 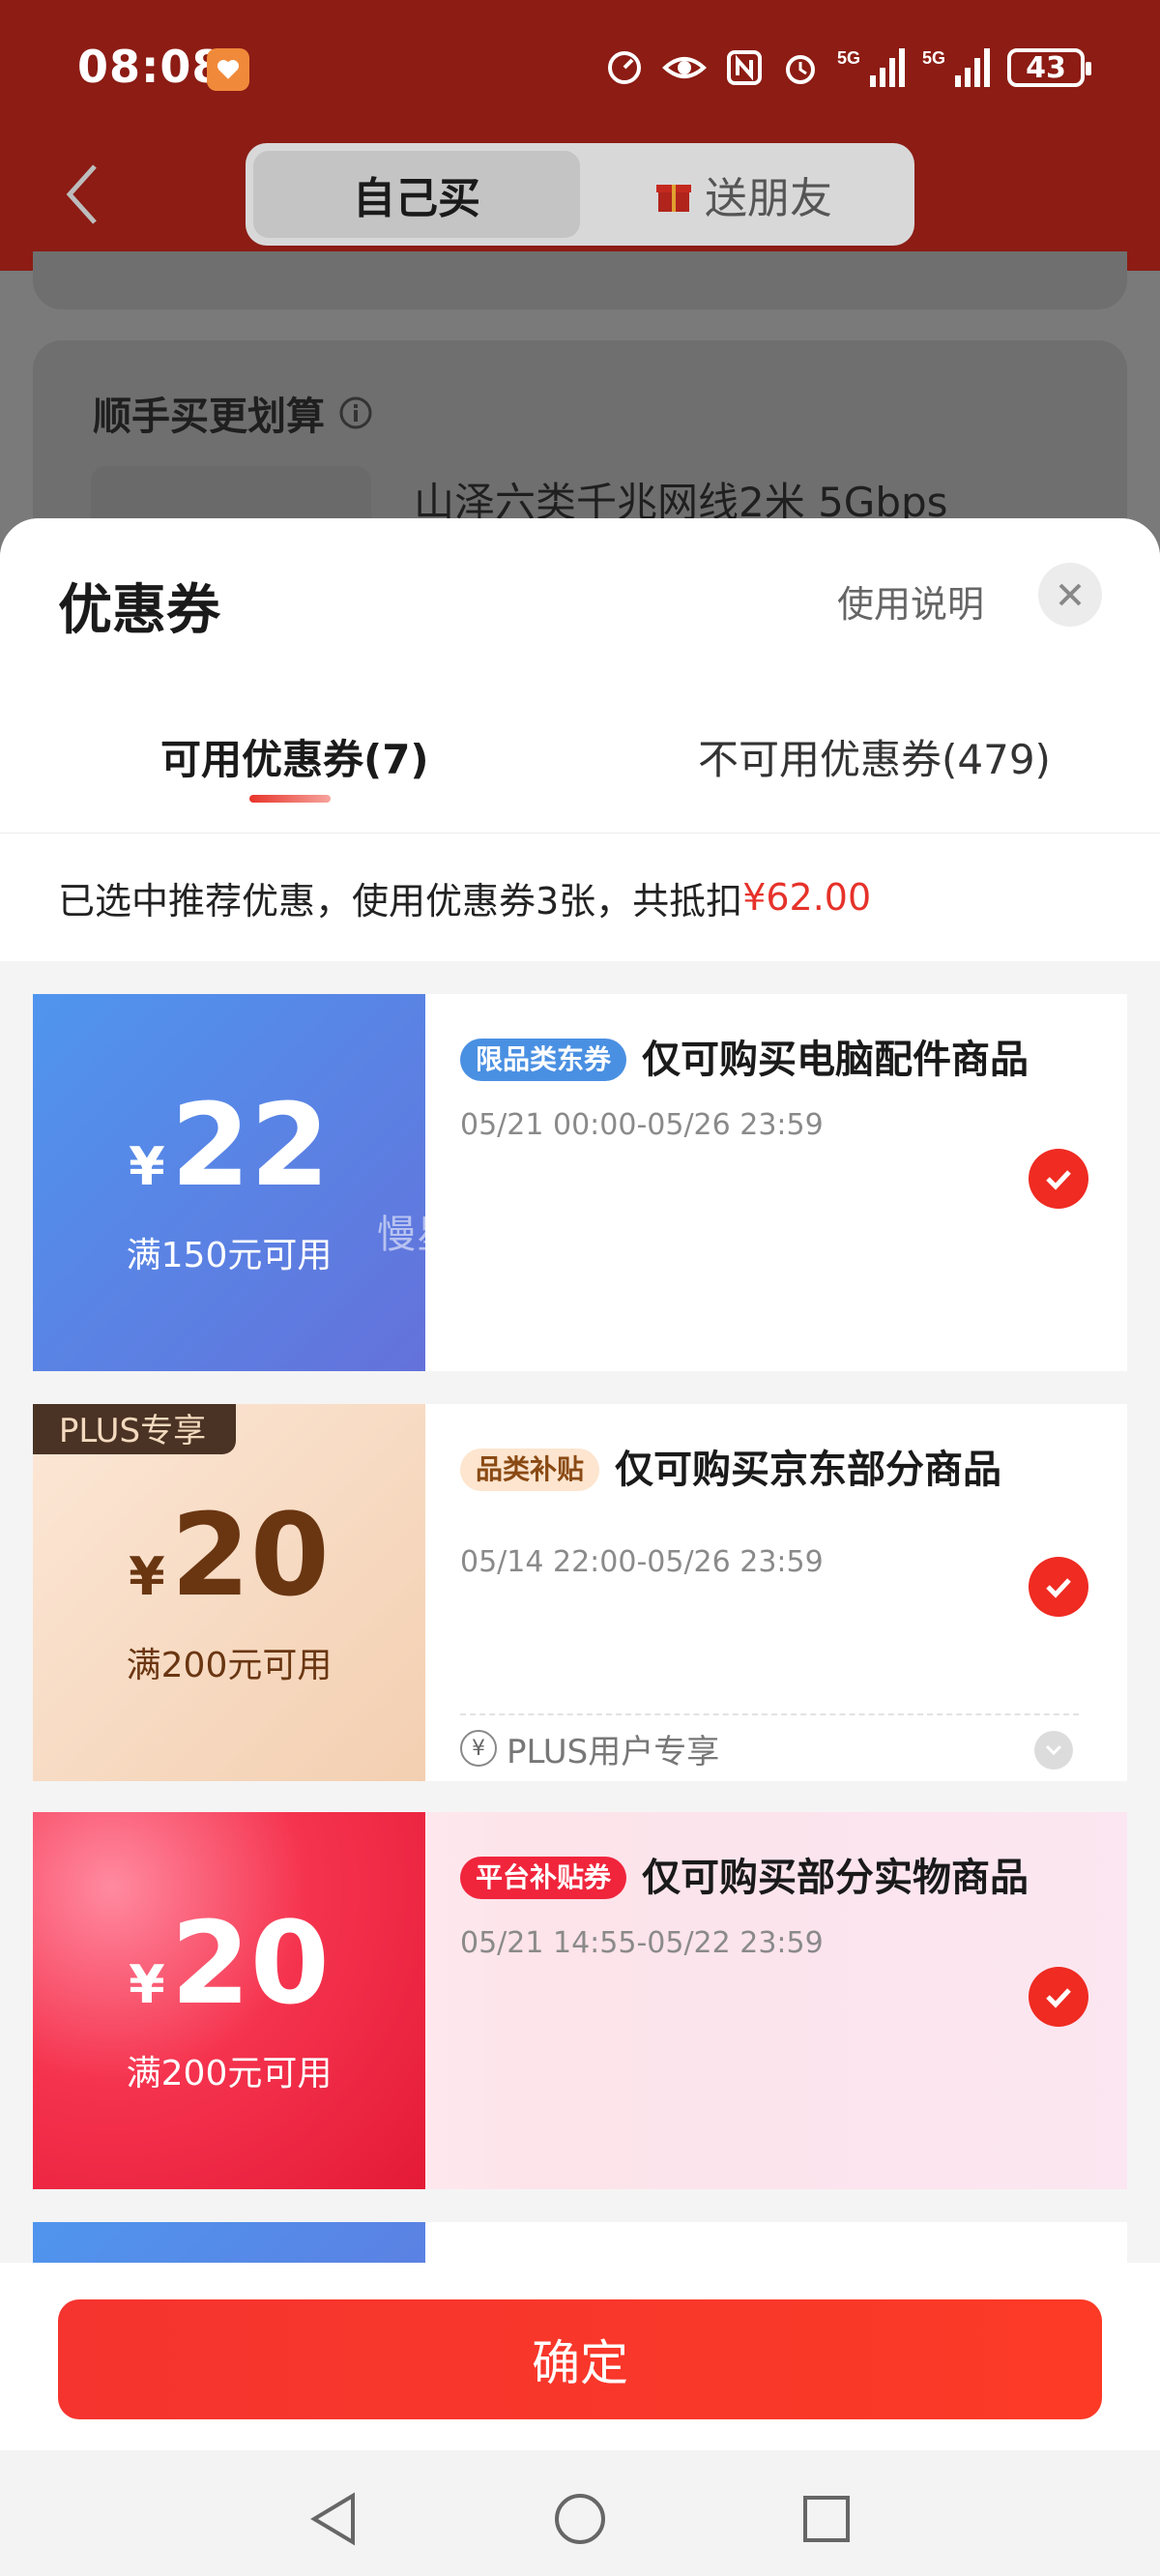 I want to click on summary-amount: ¥62.00, so click(x=807, y=897).